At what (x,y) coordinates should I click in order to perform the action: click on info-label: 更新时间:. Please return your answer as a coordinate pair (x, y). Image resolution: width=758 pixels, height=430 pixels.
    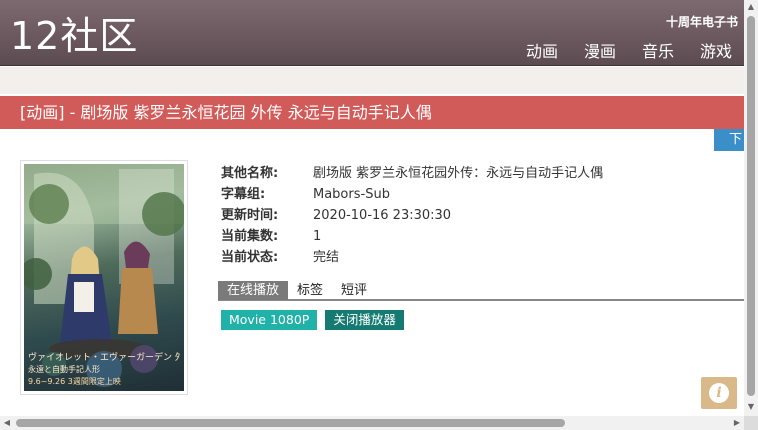
    Looking at the image, I should click on (250, 215).